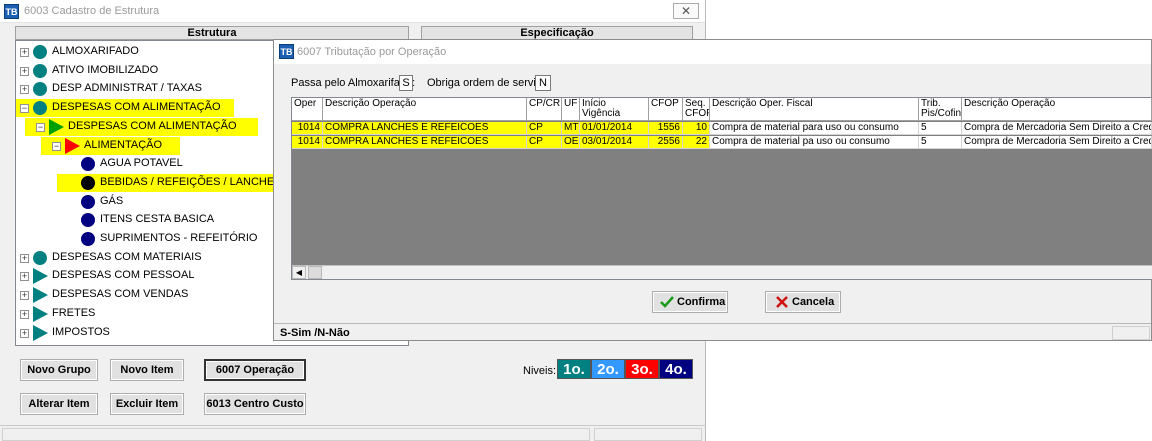 Image resolution: width=1152 pixels, height=441 pixels. I want to click on col-header-descricao: Descrição Operação, so click(425, 109).